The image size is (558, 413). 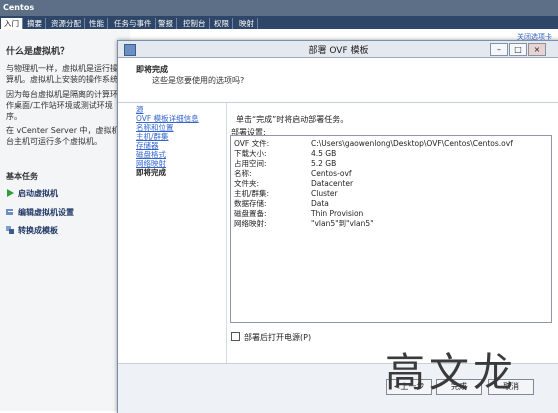 What do you see at coordinates (22, 176) in the screenshot?
I see `basic-tasks-heading: 基本任务` at bounding box center [22, 176].